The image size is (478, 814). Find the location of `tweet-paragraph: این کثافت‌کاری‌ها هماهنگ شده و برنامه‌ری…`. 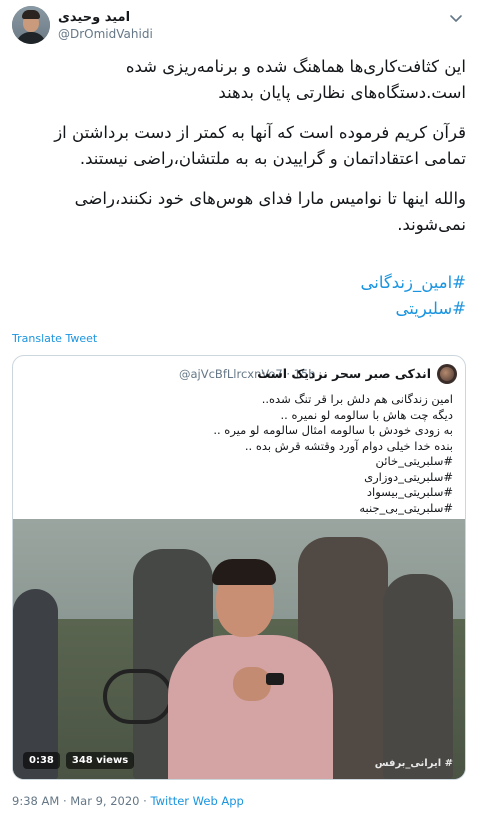

tweet-paragraph: این کثافت‌کاری‌ها هماهنگ شده و برنامه‌ری… is located at coordinates (240, 80).